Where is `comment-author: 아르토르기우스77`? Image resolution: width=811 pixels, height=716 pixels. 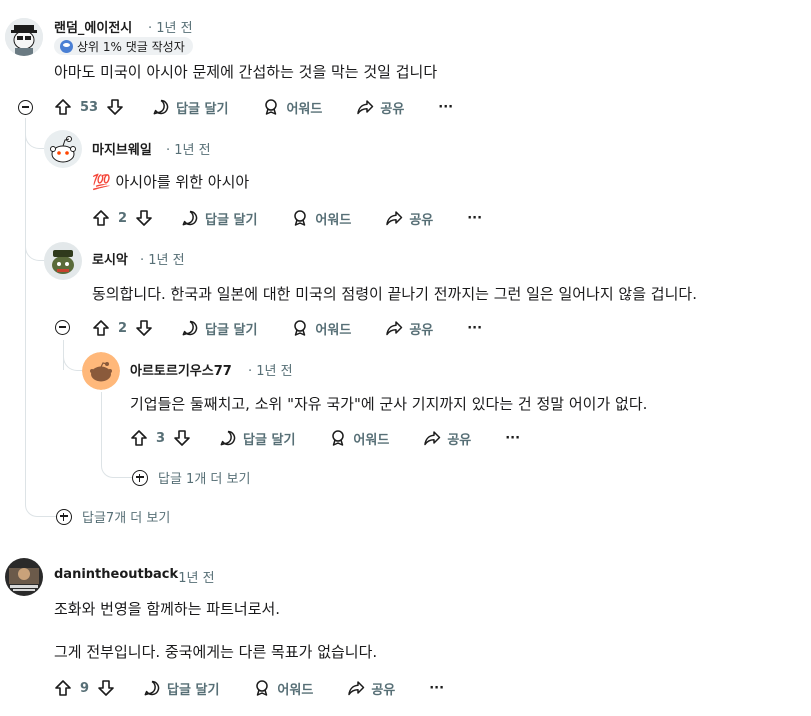
comment-author: 아르토르기우스77 is located at coordinates (181, 369).